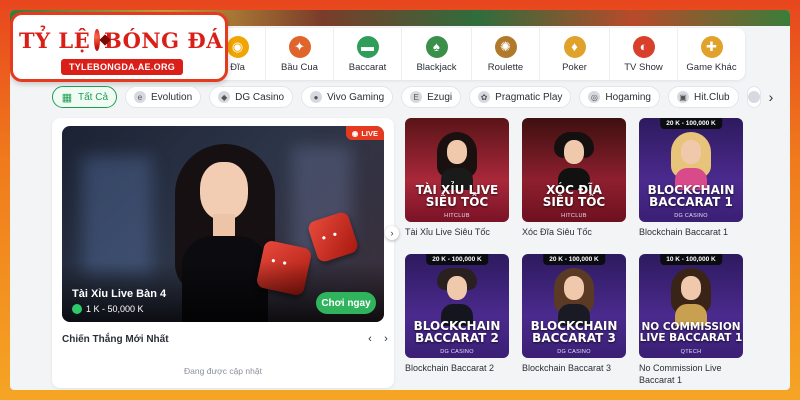 Image resolution: width=800 pixels, height=400 pixels. I want to click on category-label: Baccarat, so click(367, 67).